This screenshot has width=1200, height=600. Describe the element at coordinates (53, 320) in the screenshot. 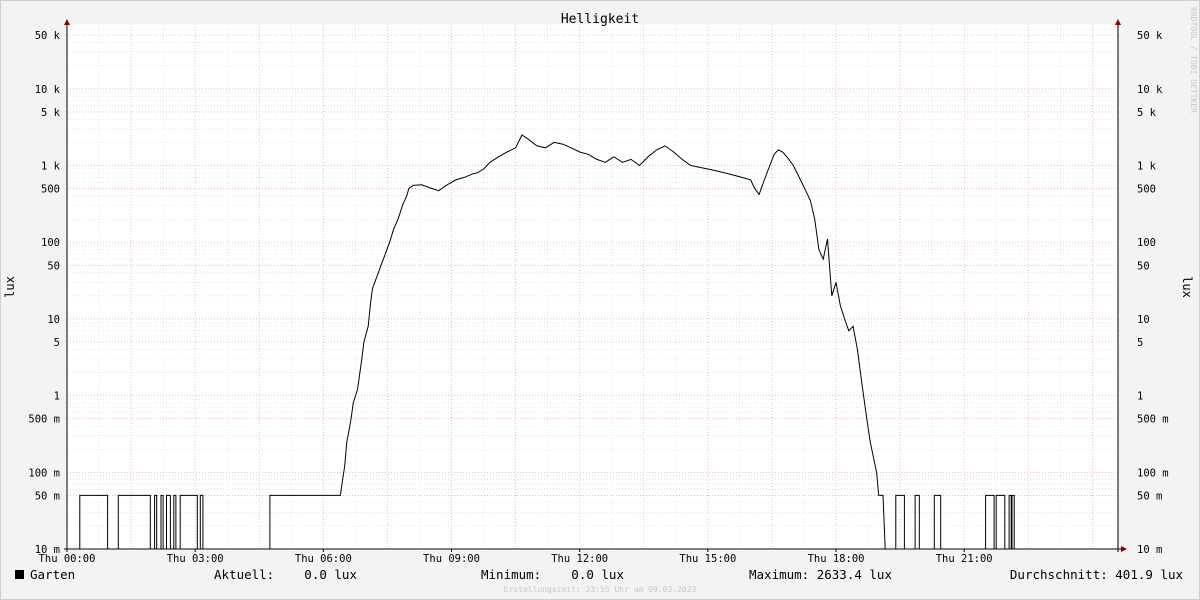

I see `y-tick-label-left: 10` at that location.